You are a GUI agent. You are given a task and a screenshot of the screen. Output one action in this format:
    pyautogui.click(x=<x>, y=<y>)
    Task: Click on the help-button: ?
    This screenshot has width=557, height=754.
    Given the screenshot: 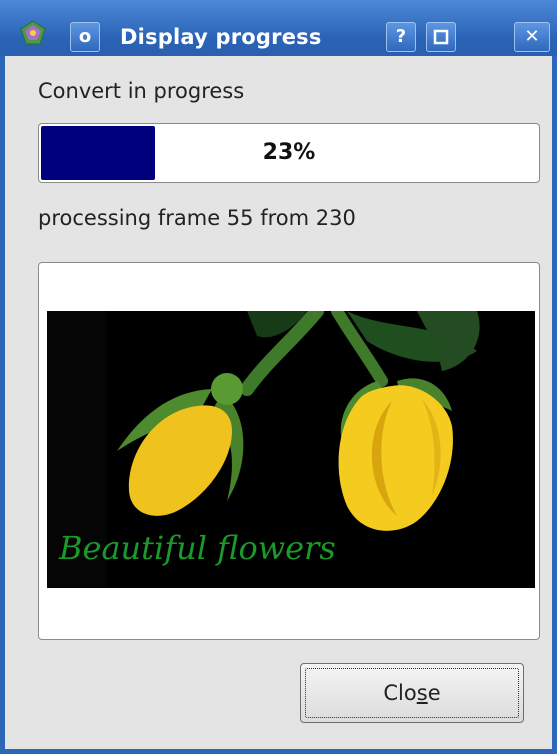 What is the action you would take?
    pyautogui.click(x=401, y=37)
    